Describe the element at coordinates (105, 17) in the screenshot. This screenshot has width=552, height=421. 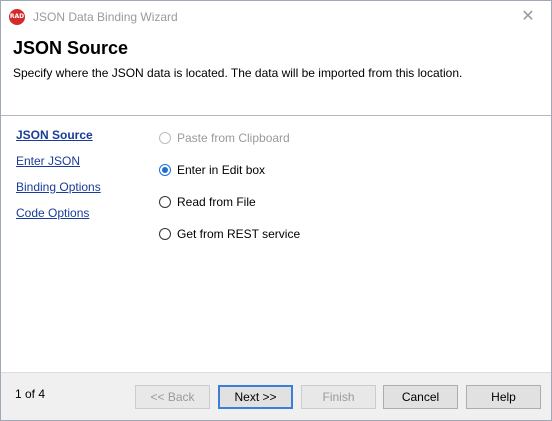
I see `window-title: JSON Data Binding Wizard` at that location.